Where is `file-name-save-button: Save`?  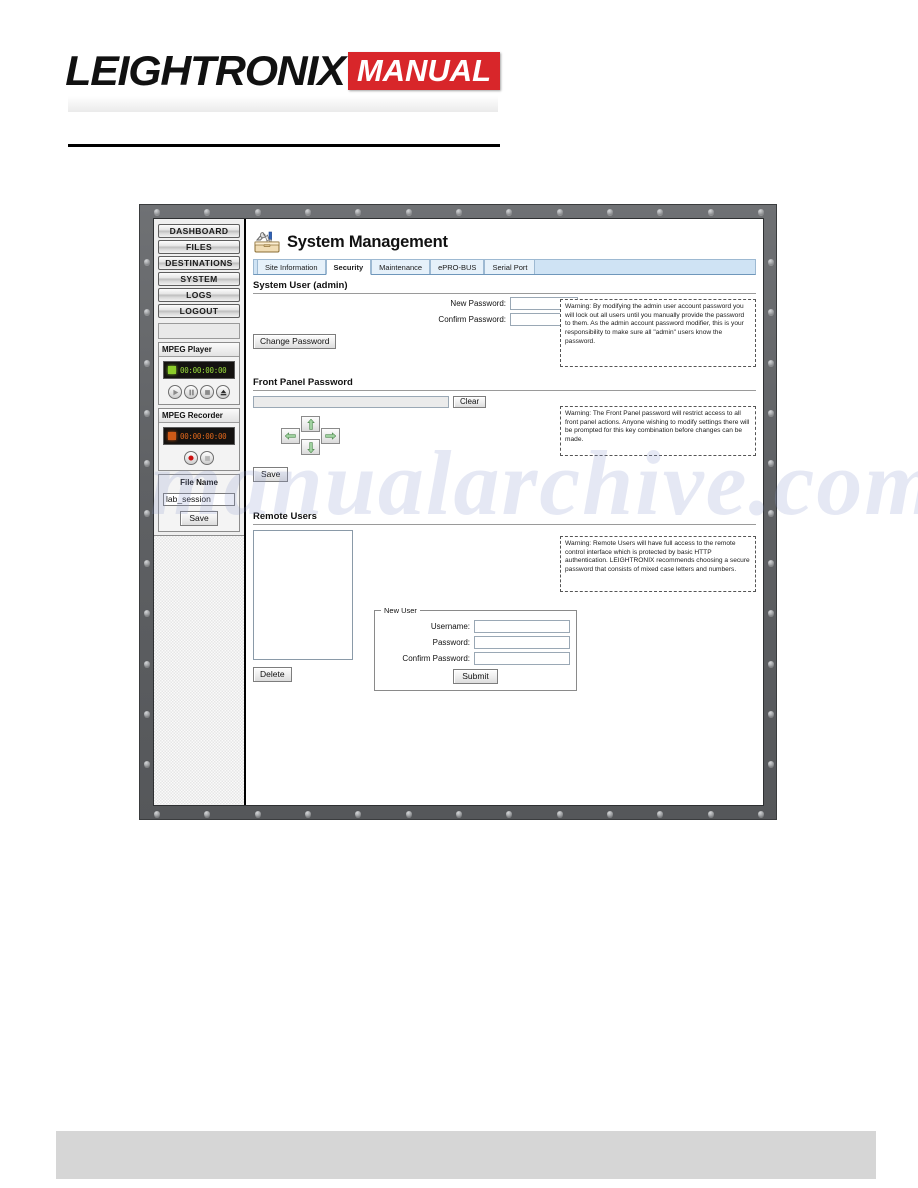
file-name-save-button: Save is located at coordinates (199, 519).